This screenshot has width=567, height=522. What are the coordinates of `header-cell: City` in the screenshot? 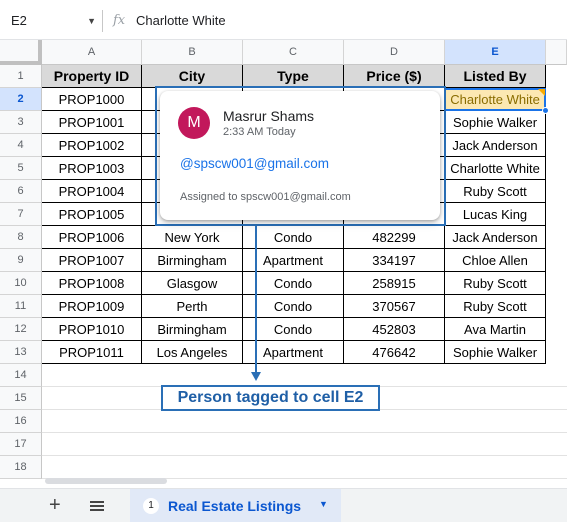 It's located at (192, 76).